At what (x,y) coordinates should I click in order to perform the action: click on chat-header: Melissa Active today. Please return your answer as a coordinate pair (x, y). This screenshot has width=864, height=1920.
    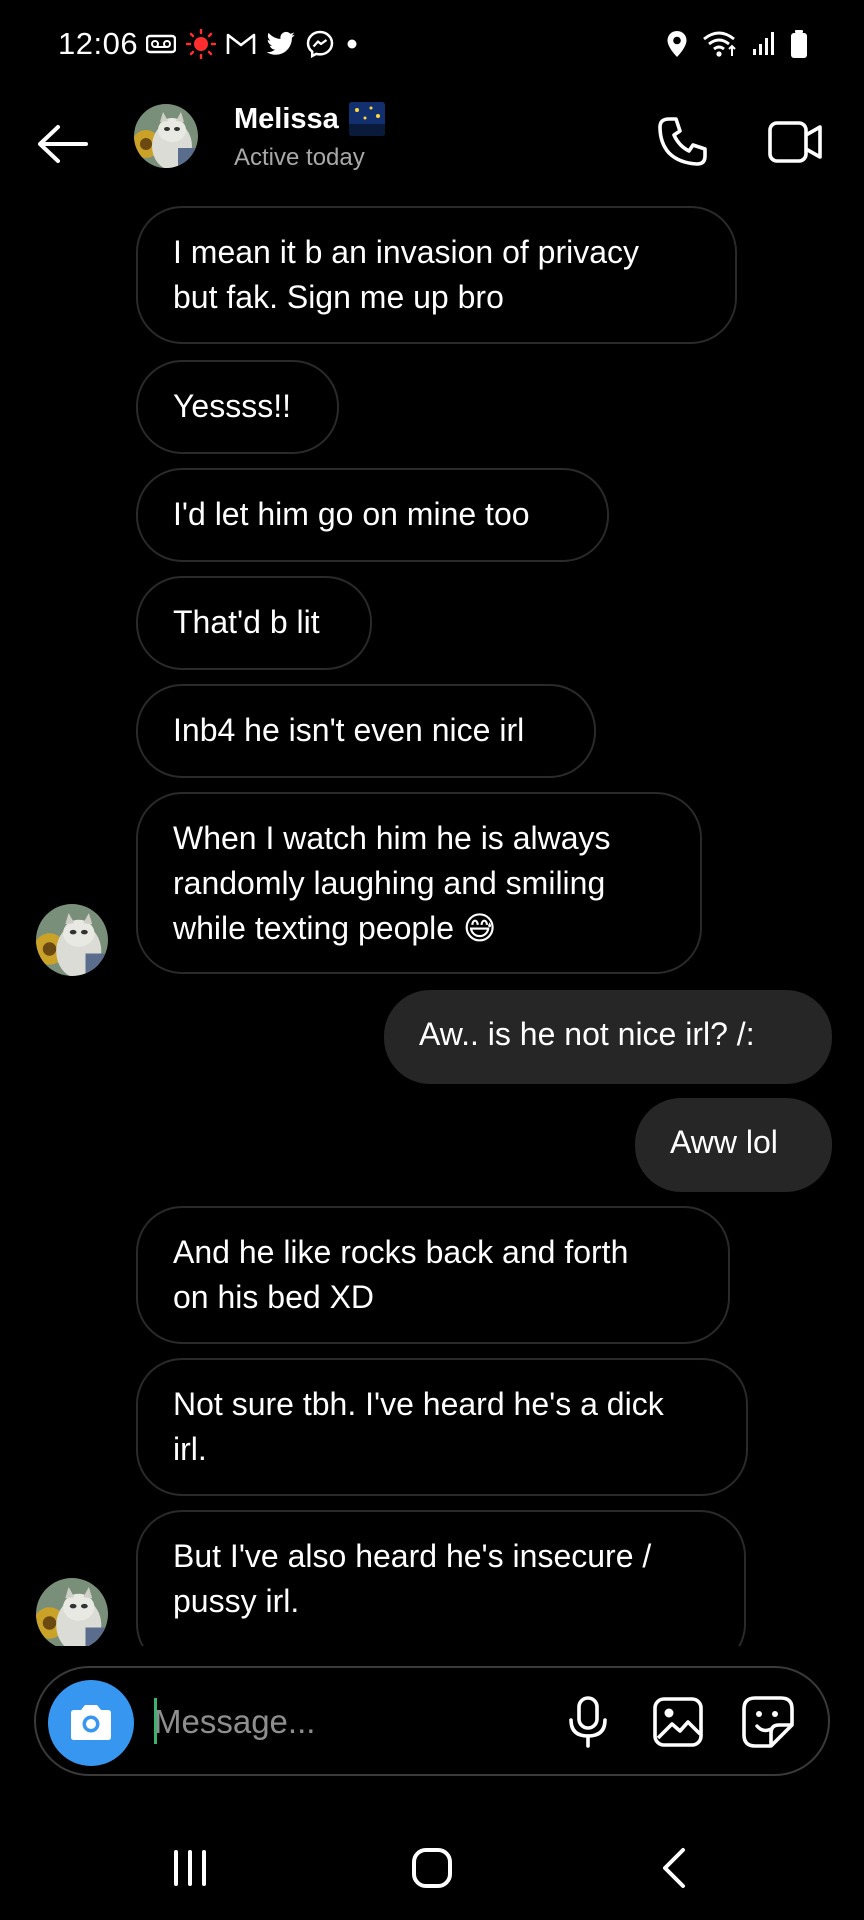
    Looking at the image, I should click on (432, 146).